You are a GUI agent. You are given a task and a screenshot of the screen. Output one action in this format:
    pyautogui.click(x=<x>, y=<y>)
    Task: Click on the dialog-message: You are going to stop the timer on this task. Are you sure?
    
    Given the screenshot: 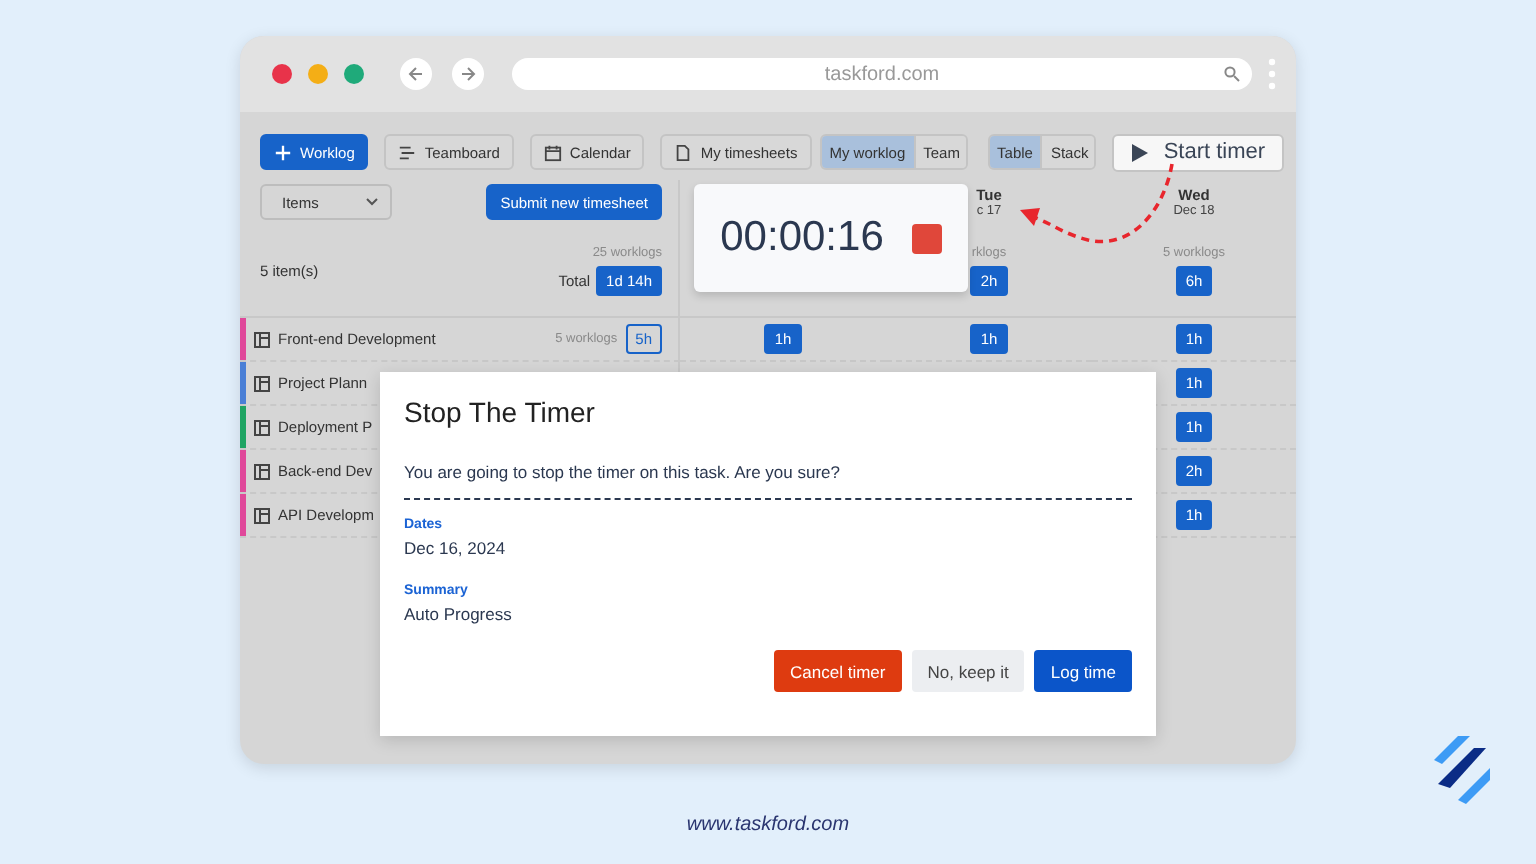 What is the action you would take?
    pyautogui.click(x=768, y=481)
    